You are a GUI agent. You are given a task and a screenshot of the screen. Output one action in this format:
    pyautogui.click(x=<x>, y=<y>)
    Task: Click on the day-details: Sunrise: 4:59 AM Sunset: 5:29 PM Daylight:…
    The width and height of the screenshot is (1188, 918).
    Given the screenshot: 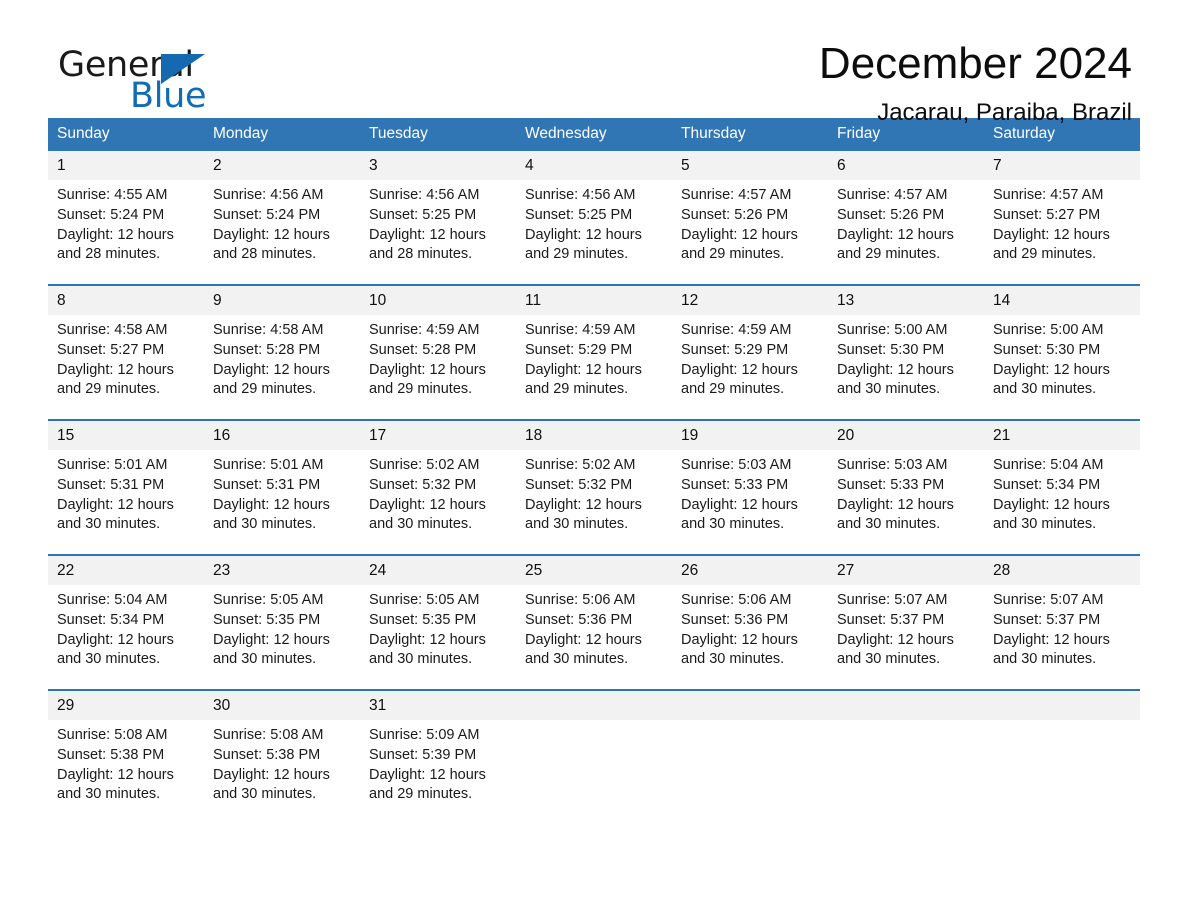 What is the action you would take?
    pyautogui.click(x=750, y=357)
    